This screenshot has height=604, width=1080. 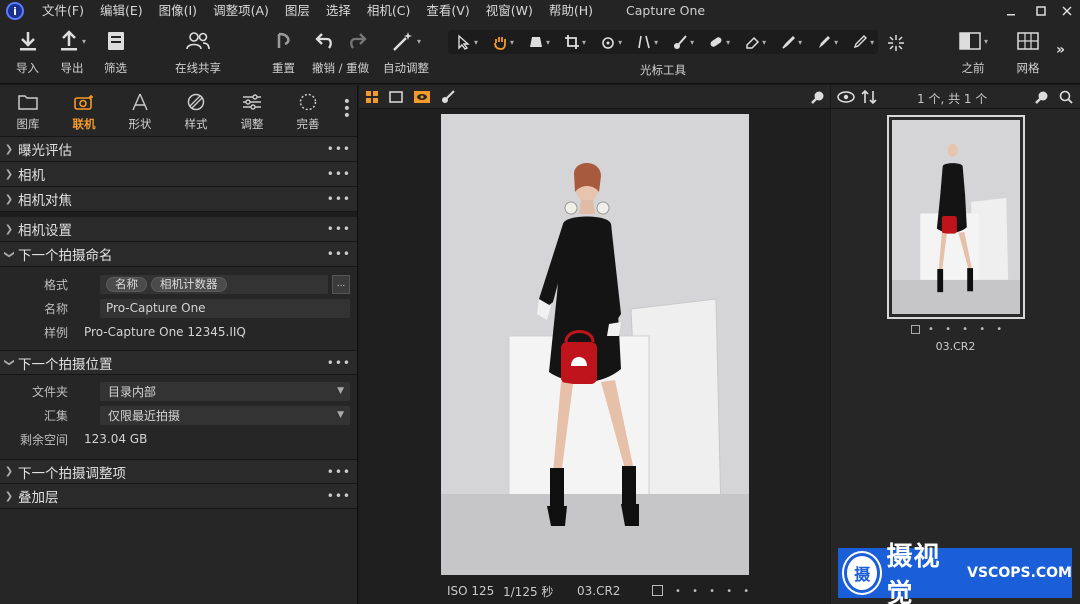 What do you see at coordinates (115, 52) in the screenshot?
I see `filter-button: 筛选` at bounding box center [115, 52].